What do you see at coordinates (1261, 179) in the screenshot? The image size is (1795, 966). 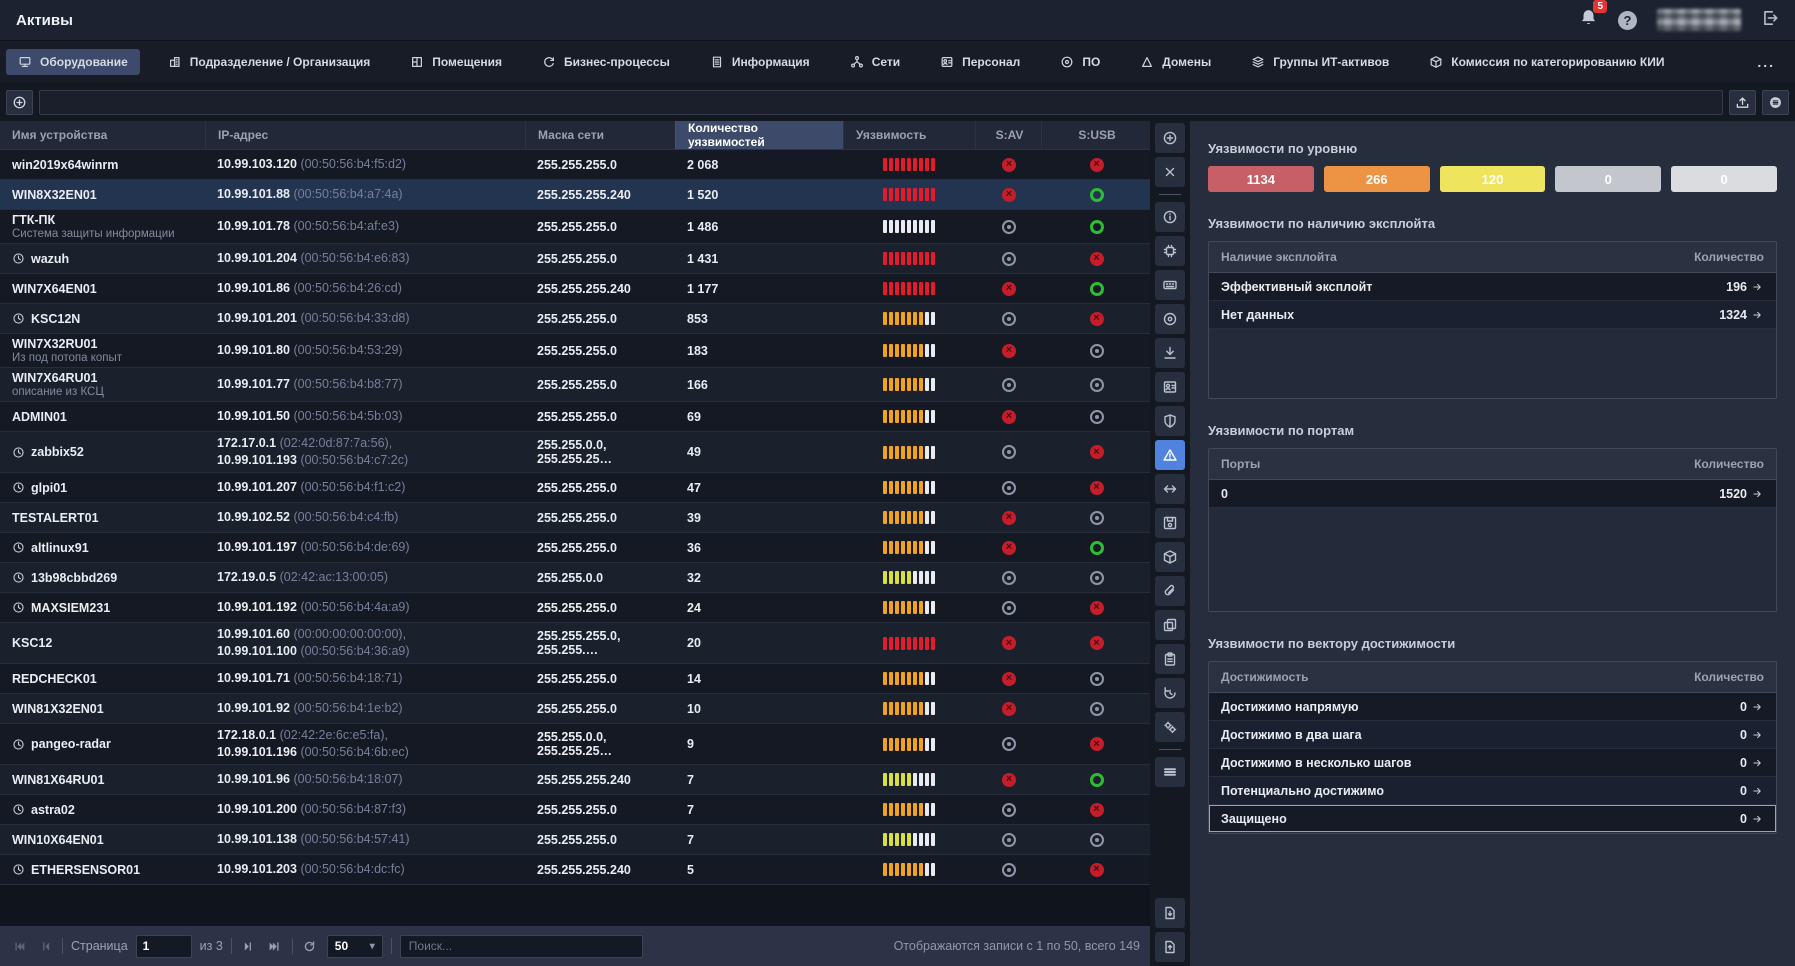 I see `severity-badge-critical: 1134` at bounding box center [1261, 179].